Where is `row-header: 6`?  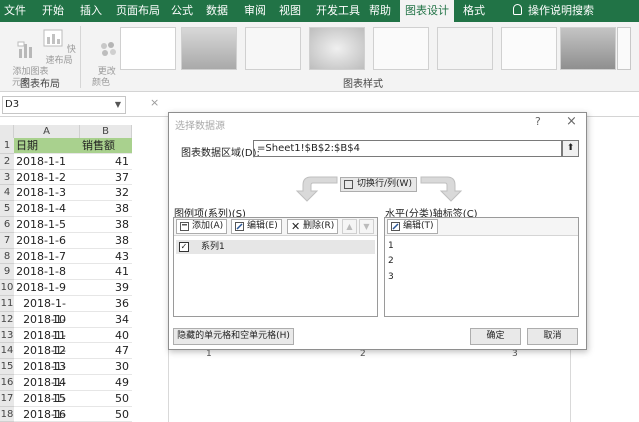 row-header: 6 is located at coordinates (7, 225).